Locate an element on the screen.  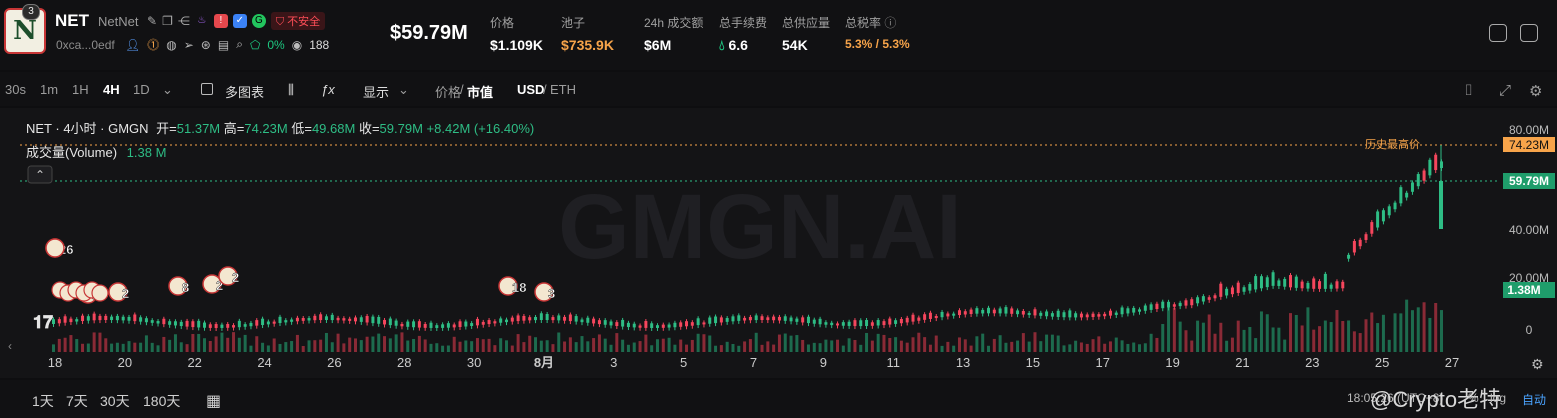
token-tag-row: ✎ ❐ ⋲ ♨ ! ✓ G ⛉ 不安全 is located at coordinates (236, 21).